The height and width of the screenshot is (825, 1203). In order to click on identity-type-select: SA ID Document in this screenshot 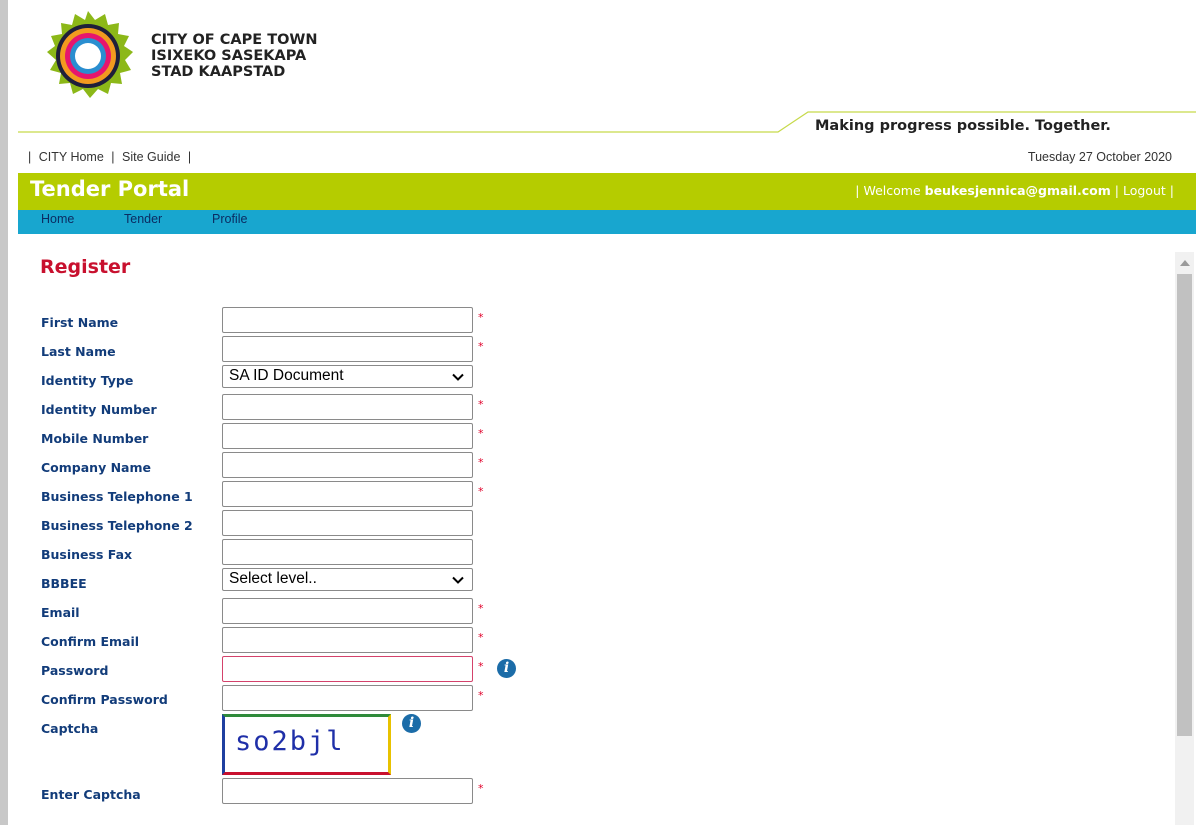, I will do `click(347, 376)`.